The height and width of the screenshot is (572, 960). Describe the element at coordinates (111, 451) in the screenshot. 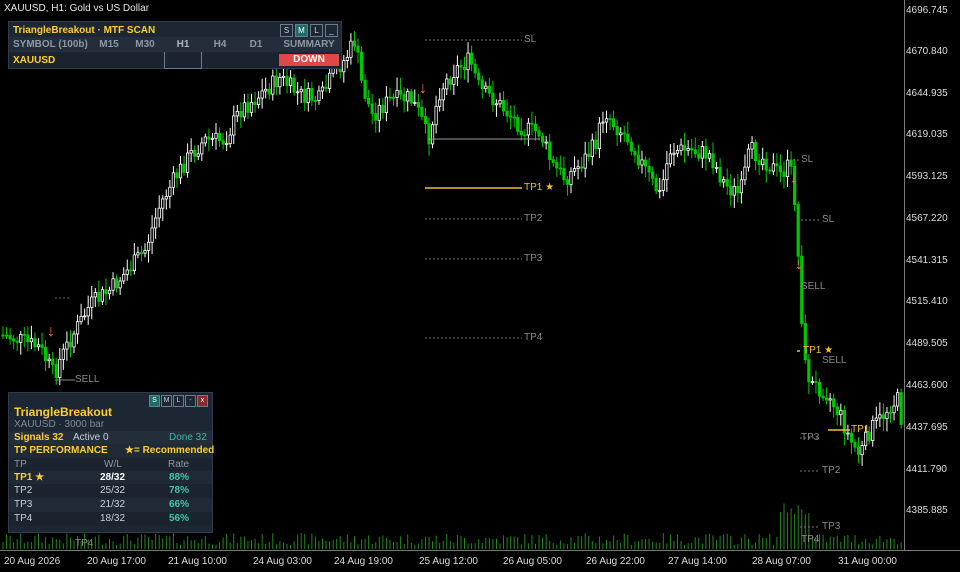

I see `tp-performance-header: TP PERFORMANCE ★= Recommended` at that location.